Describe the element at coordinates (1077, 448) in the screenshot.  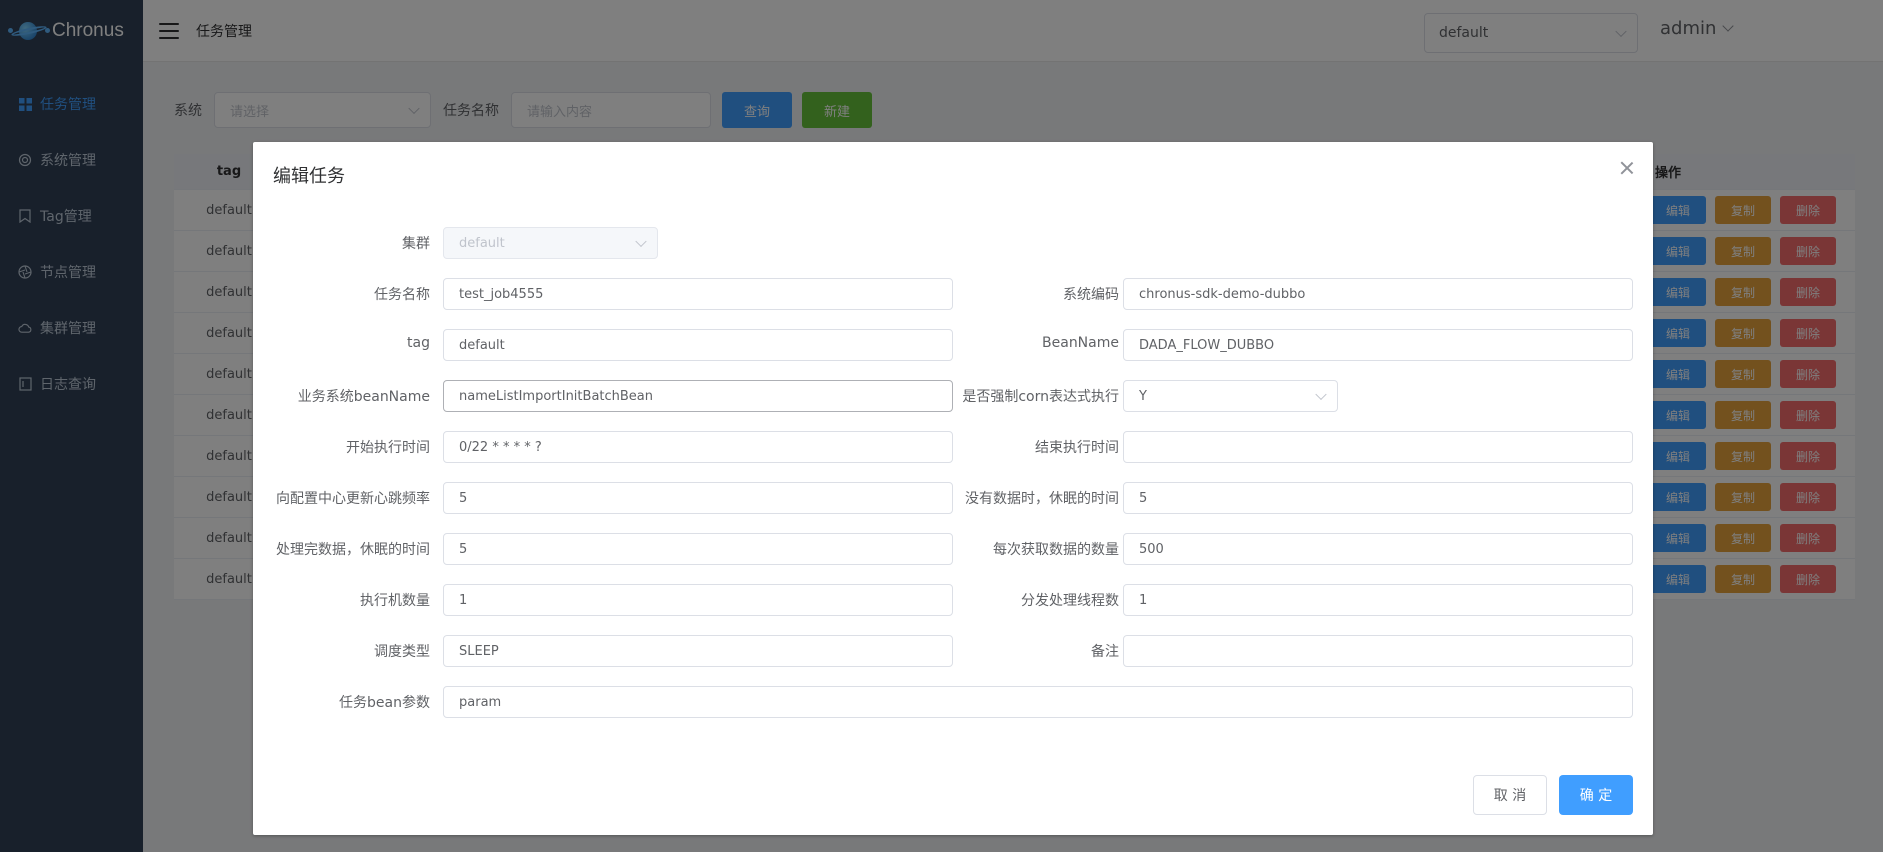
I see `end-time-label: 结束执行时间` at that location.